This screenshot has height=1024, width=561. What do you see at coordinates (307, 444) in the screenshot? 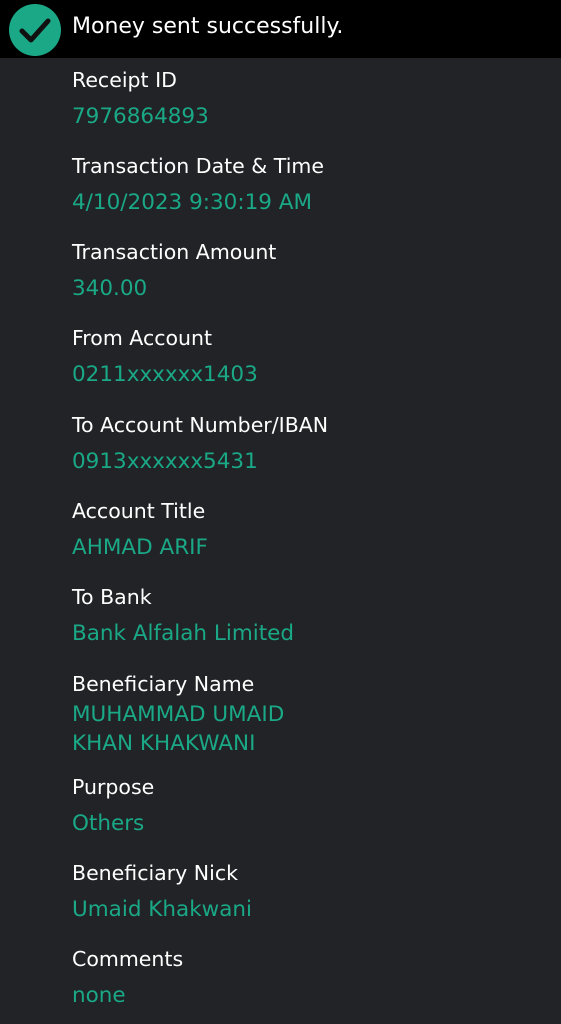
I see `to-account-field: To Account Number/IBAN 0913xxxxxx5431` at bounding box center [307, 444].